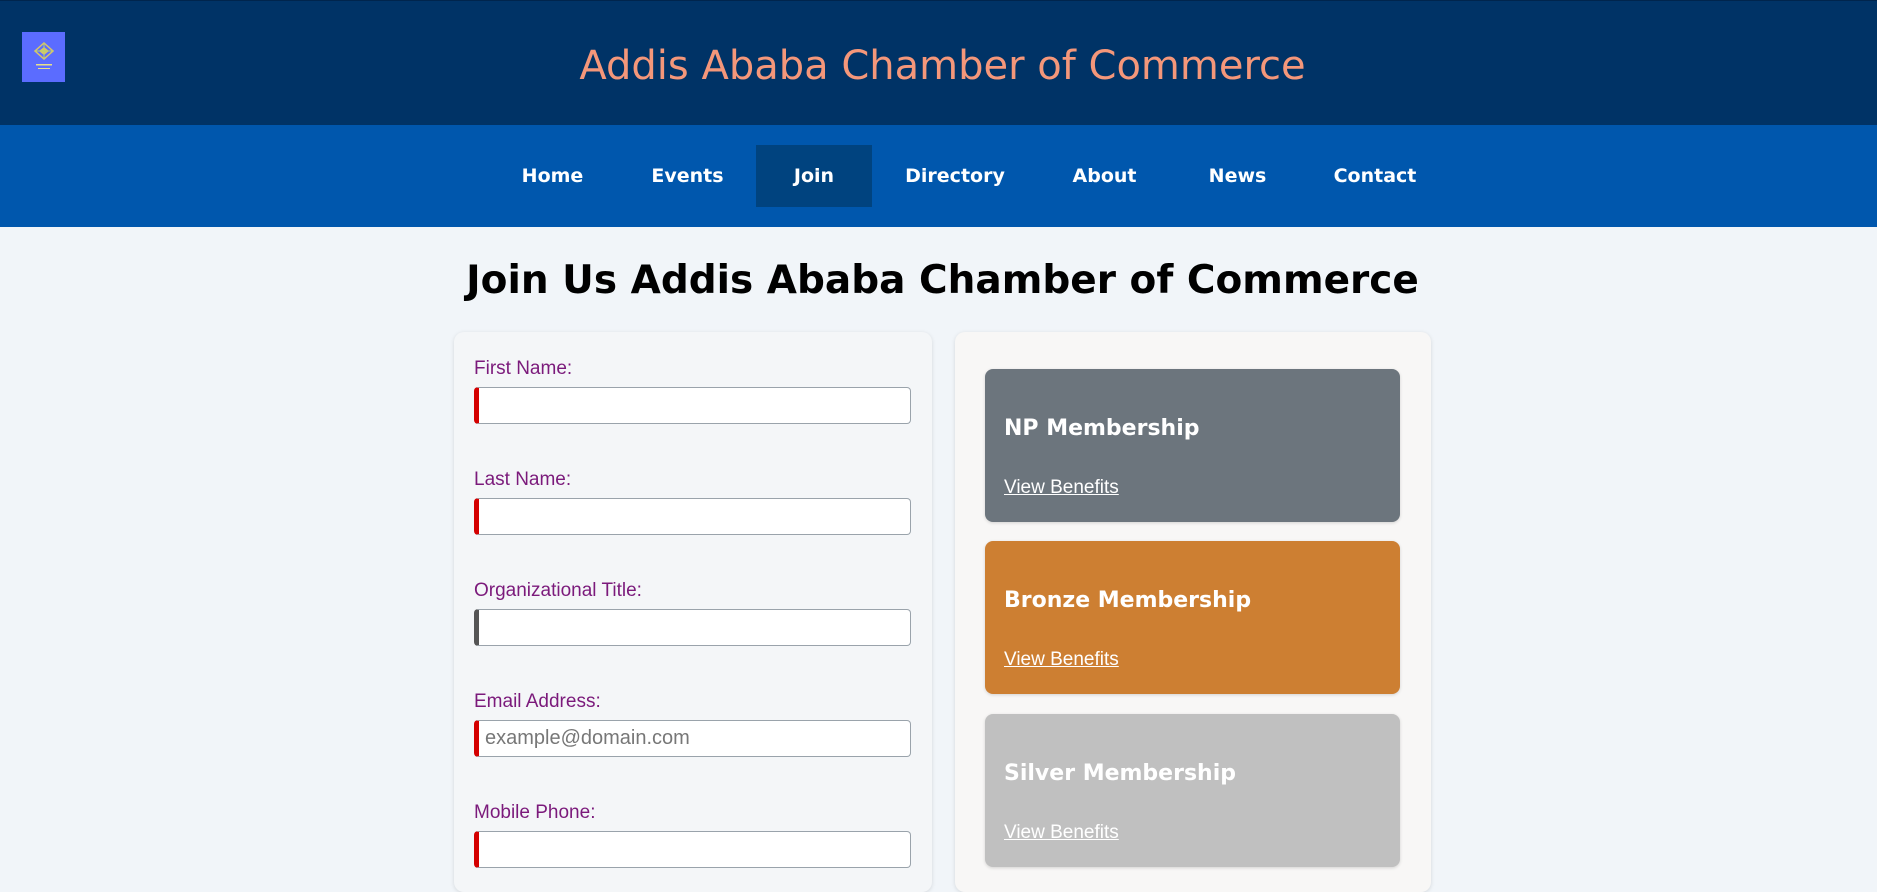 The image size is (1877, 892). What do you see at coordinates (955, 176) in the screenshot?
I see `nav-item-directory: Directory` at bounding box center [955, 176].